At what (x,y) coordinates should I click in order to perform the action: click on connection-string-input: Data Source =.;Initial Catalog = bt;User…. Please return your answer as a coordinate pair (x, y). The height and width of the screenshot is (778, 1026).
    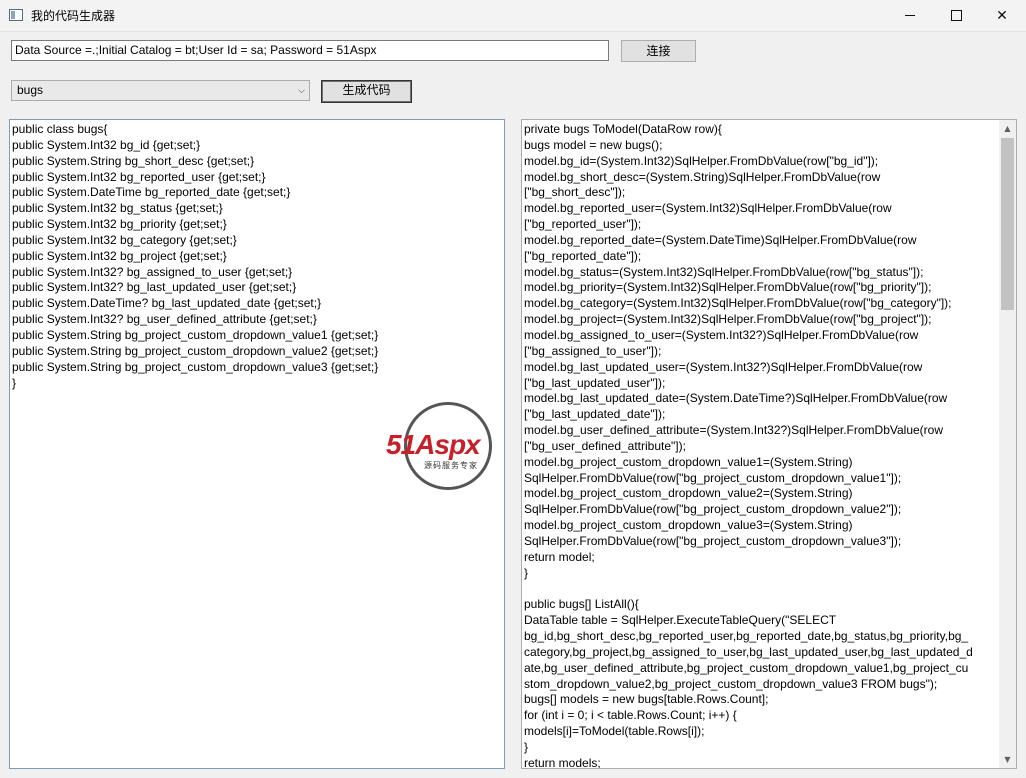
    Looking at the image, I should click on (310, 50).